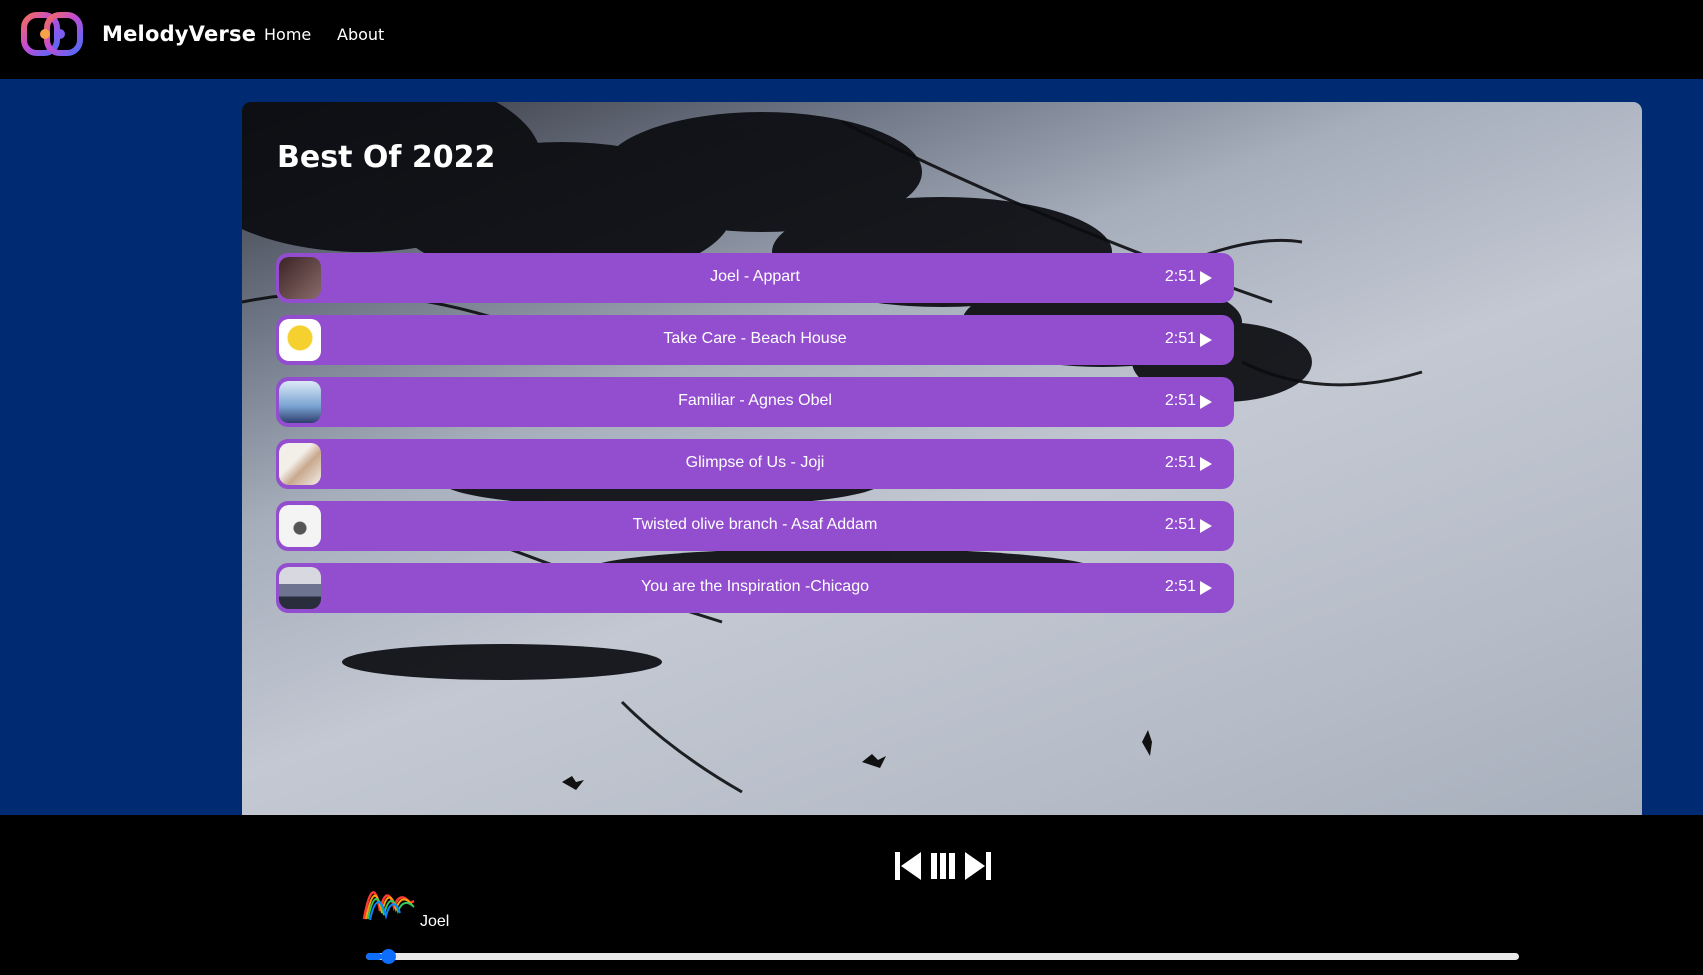 This screenshot has width=1703, height=975. I want to click on song-title: Joel - Appart, so click(755, 276).